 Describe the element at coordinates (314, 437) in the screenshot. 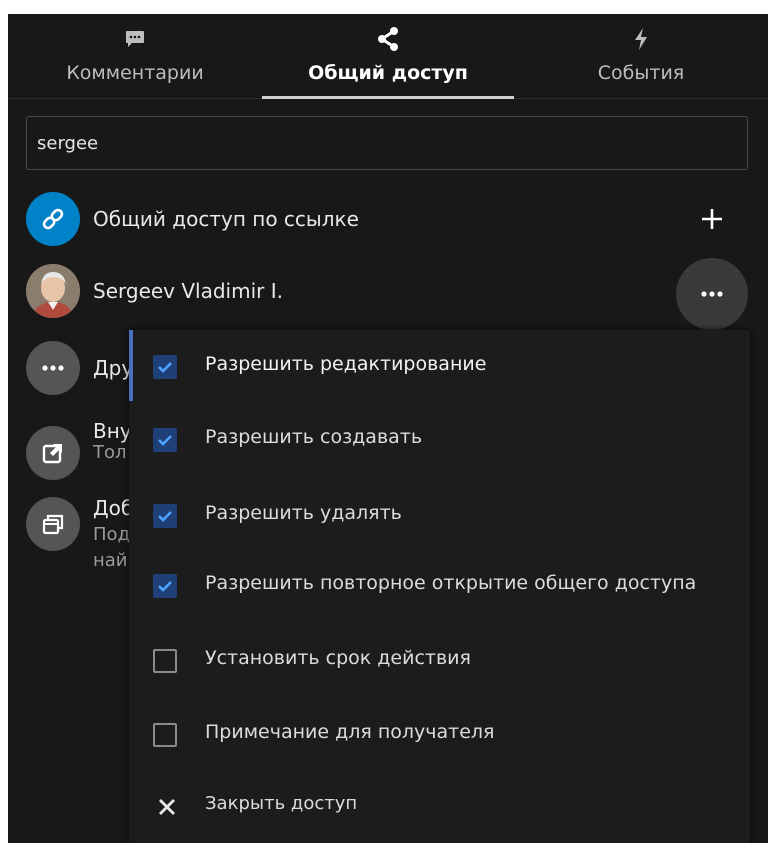

I see `menu-item-label: Разрешить создавать` at that location.